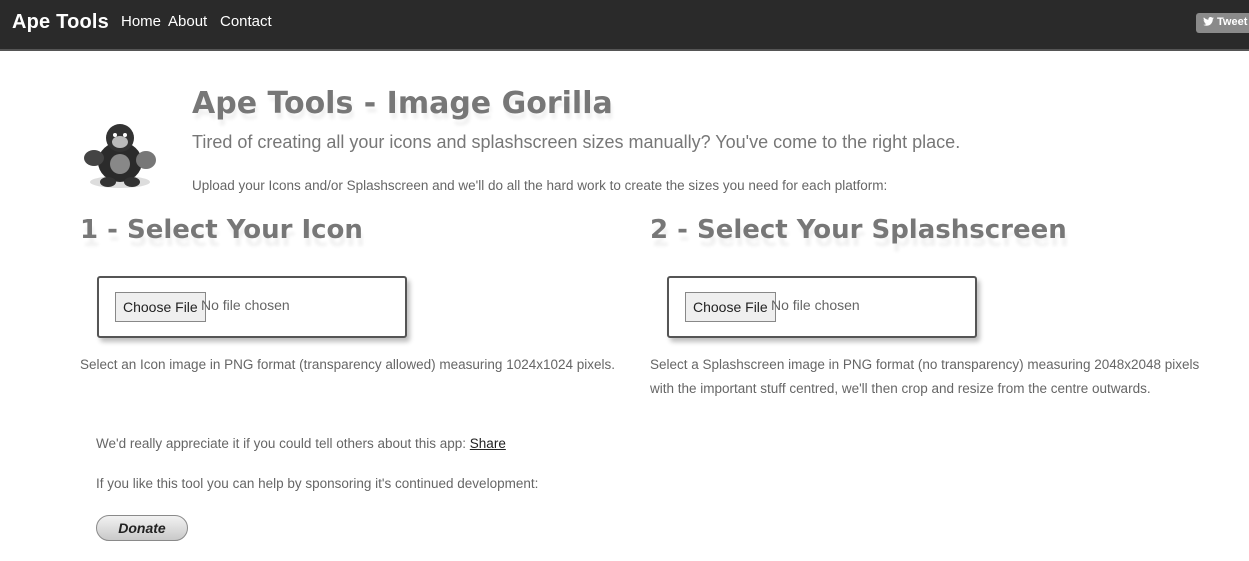  Describe the element at coordinates (730, 307) in the screenshot. I see `splash-choose-file-button: Choose File` at that location.